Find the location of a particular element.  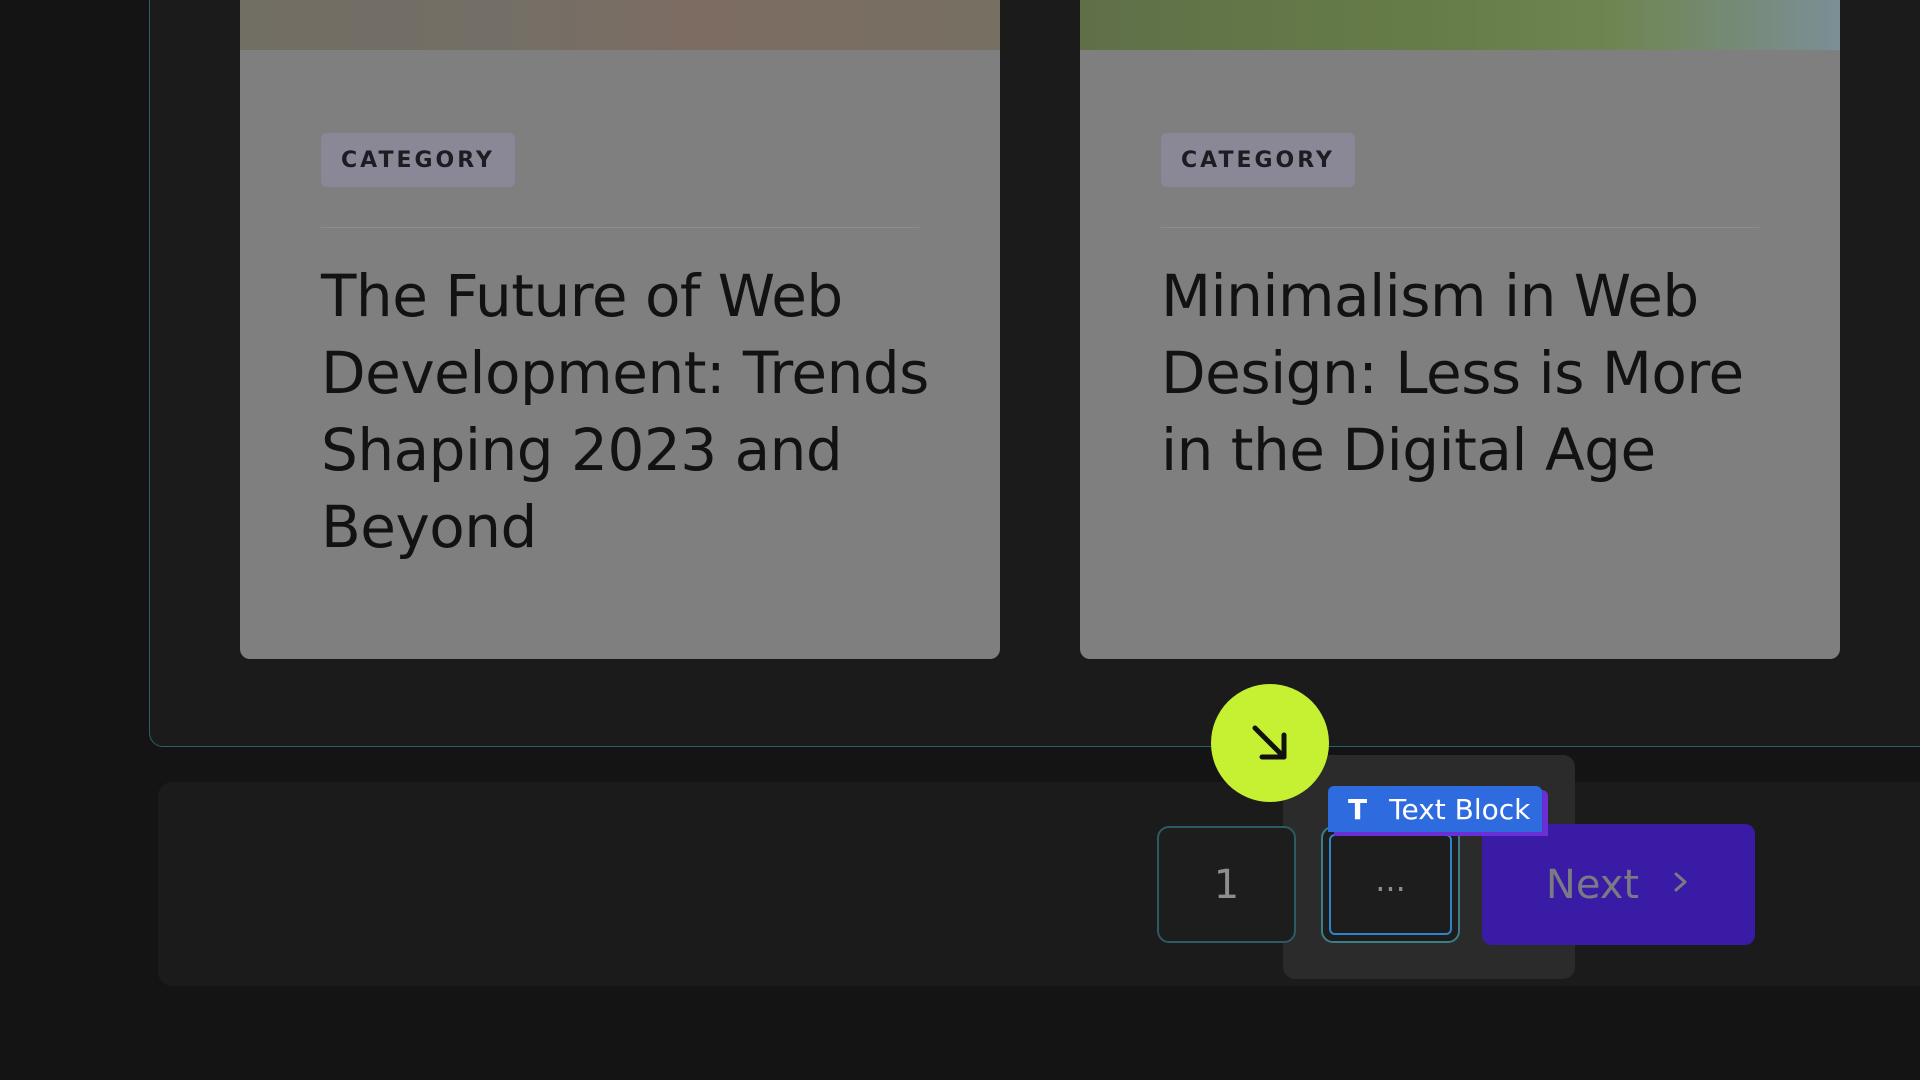

page-1-label: 1 is located at coordinates (1226, 884).